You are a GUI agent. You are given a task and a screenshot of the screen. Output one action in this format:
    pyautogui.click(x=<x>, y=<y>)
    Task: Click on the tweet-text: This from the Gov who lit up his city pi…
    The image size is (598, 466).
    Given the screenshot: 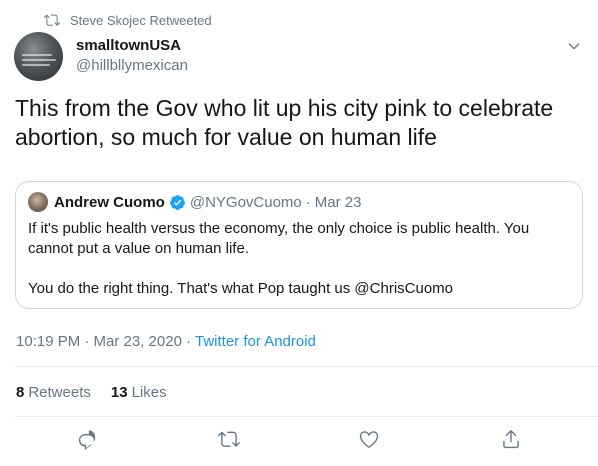 What is the action you would take?
    pyautogui.click(x=284, y=122)
    